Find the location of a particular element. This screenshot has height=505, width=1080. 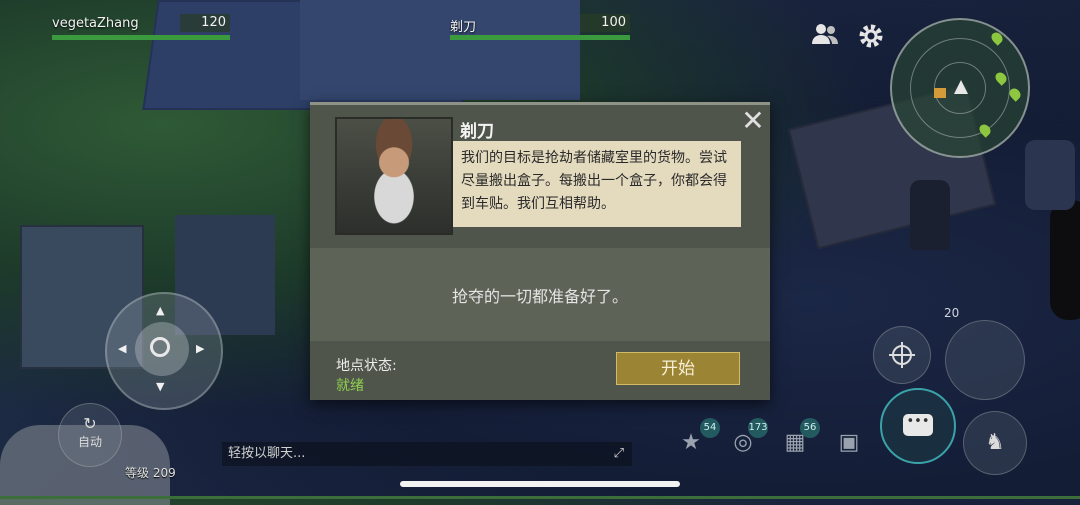

player-name: vegetaZhang is located at coordinates (95, 23).